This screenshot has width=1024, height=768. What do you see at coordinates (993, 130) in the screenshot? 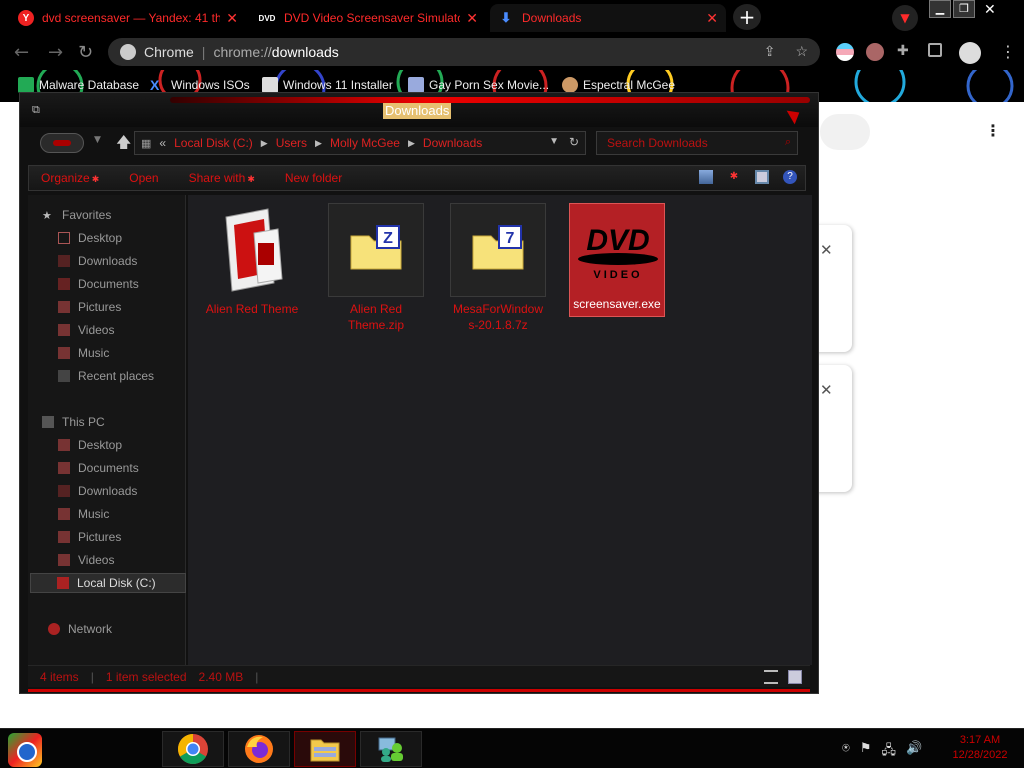
I see `more-options-icon: ⋮` at bounding box center [993, 130].